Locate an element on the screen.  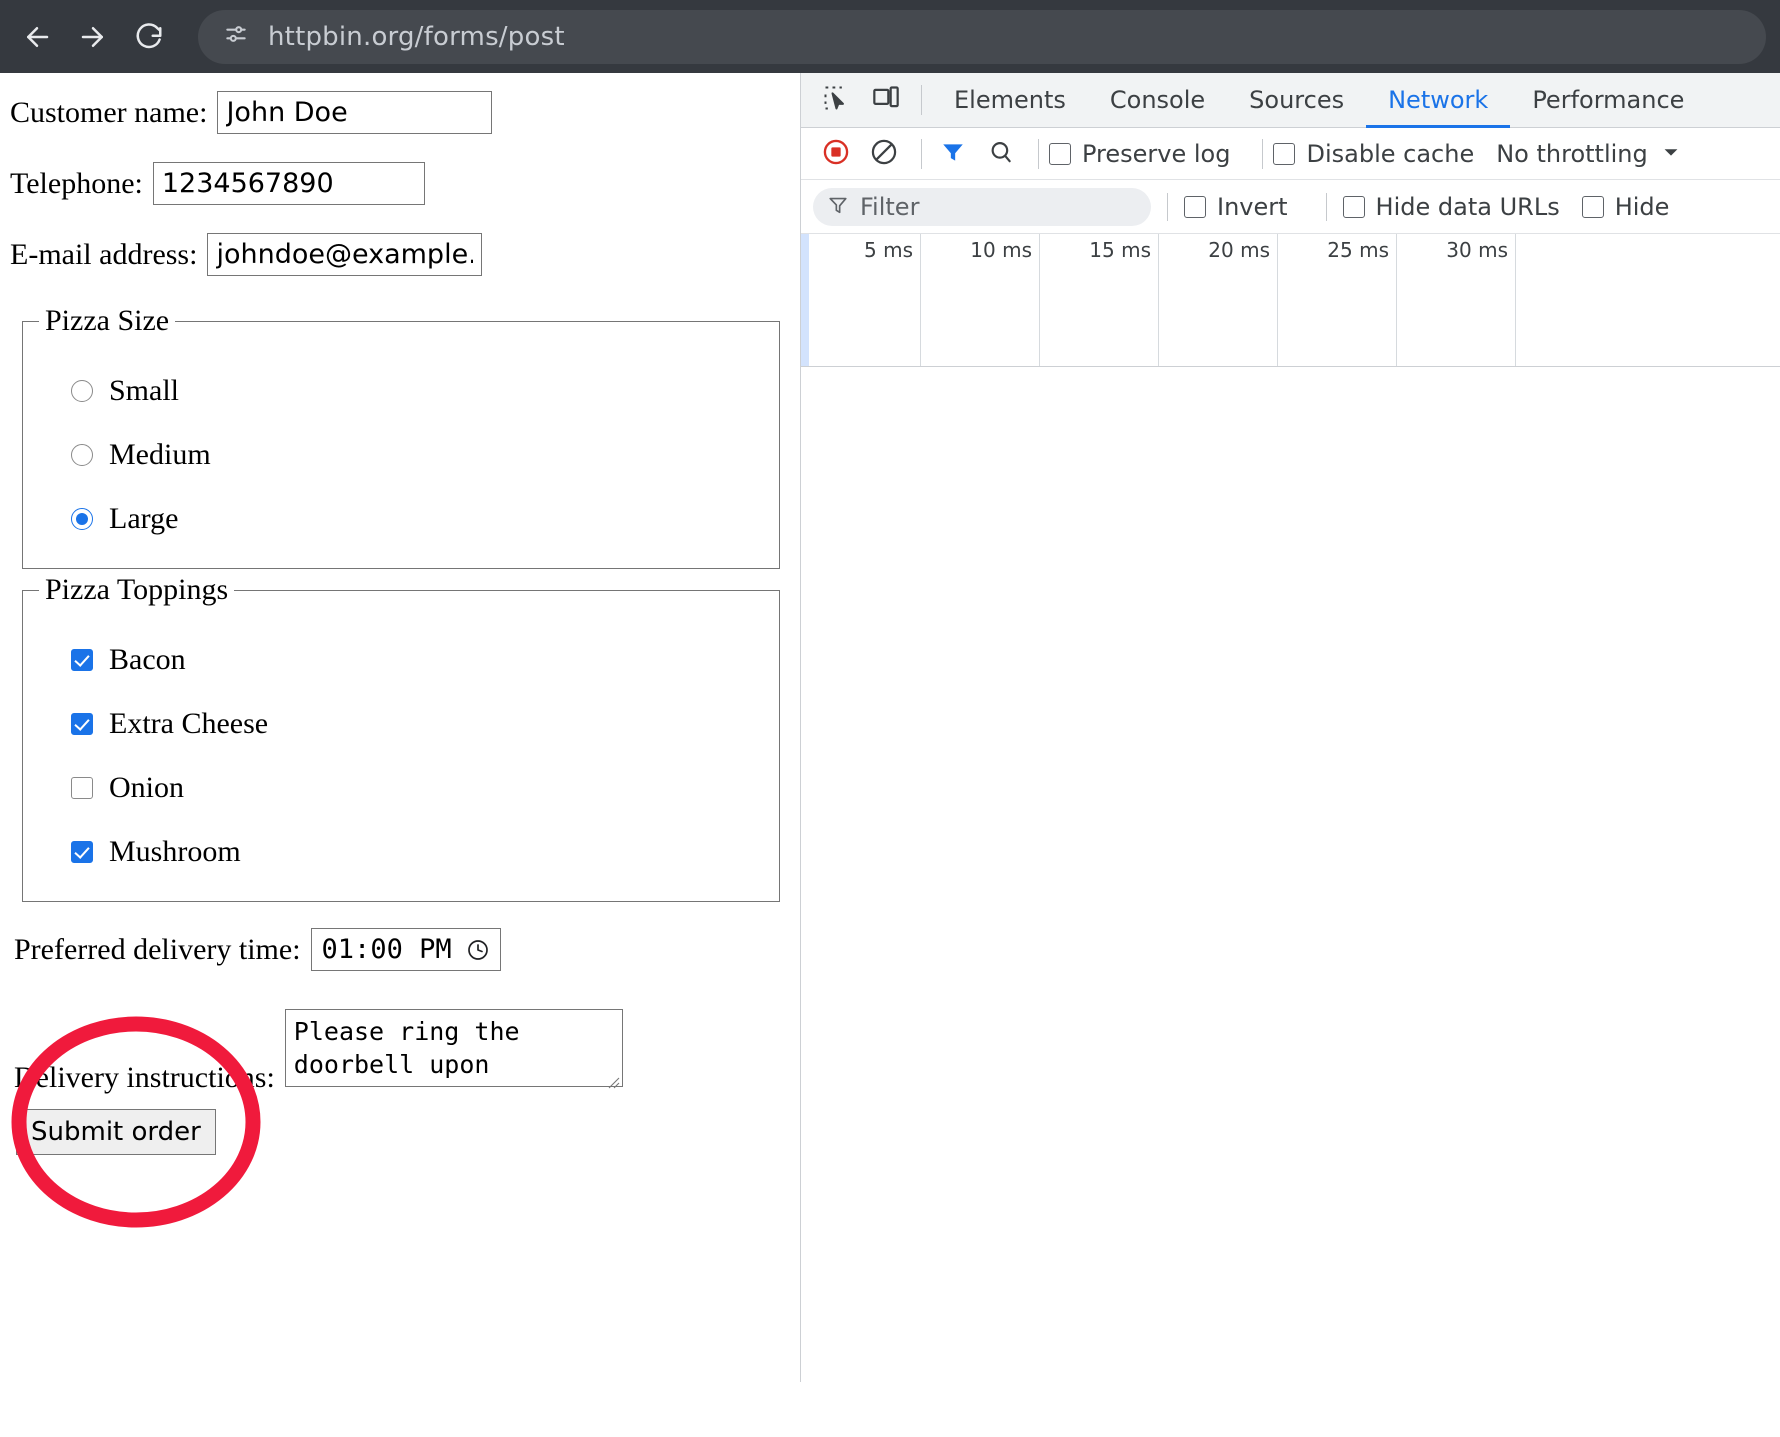
search-icon is located at coordinates (1001, 154).